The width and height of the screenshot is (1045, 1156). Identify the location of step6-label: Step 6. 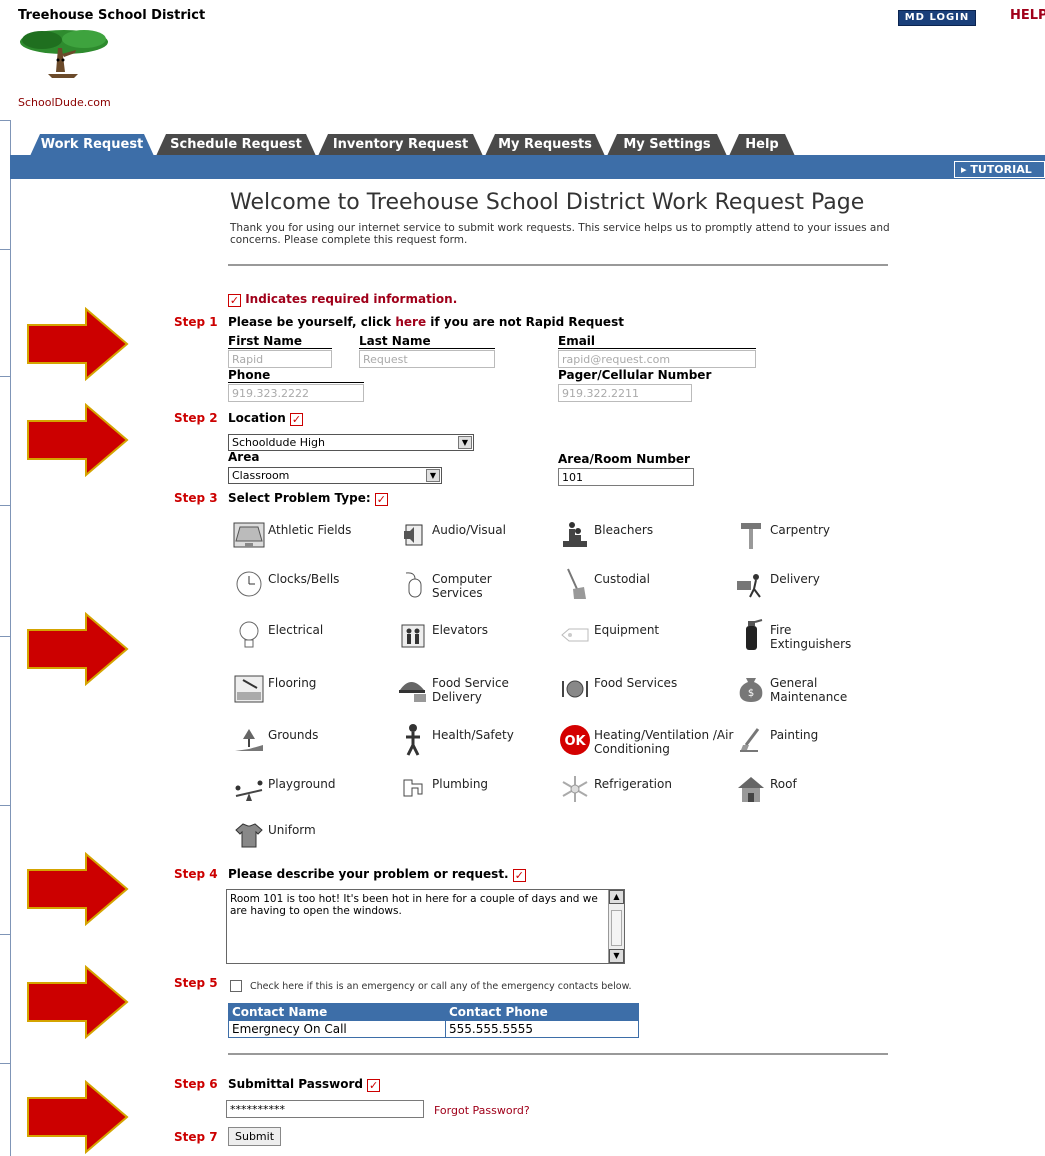
(196, 1084).